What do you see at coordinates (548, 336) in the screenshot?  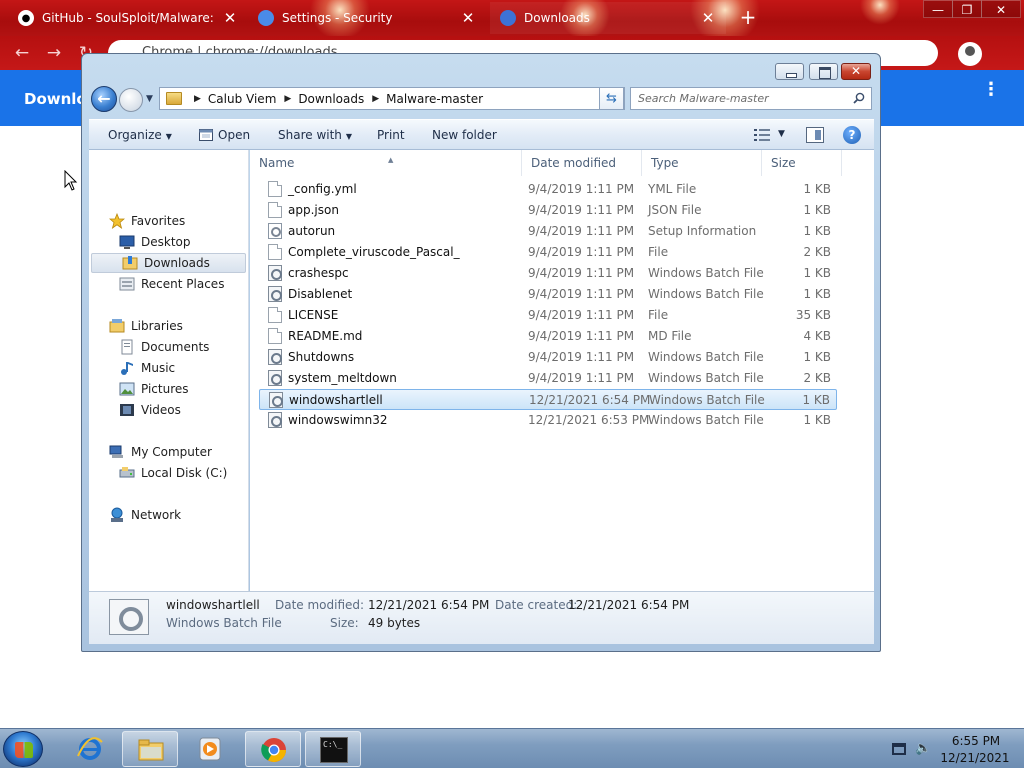 I see `file-row: README.md 9/4/2019 1:11 PM MD File 4 KB` at bounding box center [548, 336].